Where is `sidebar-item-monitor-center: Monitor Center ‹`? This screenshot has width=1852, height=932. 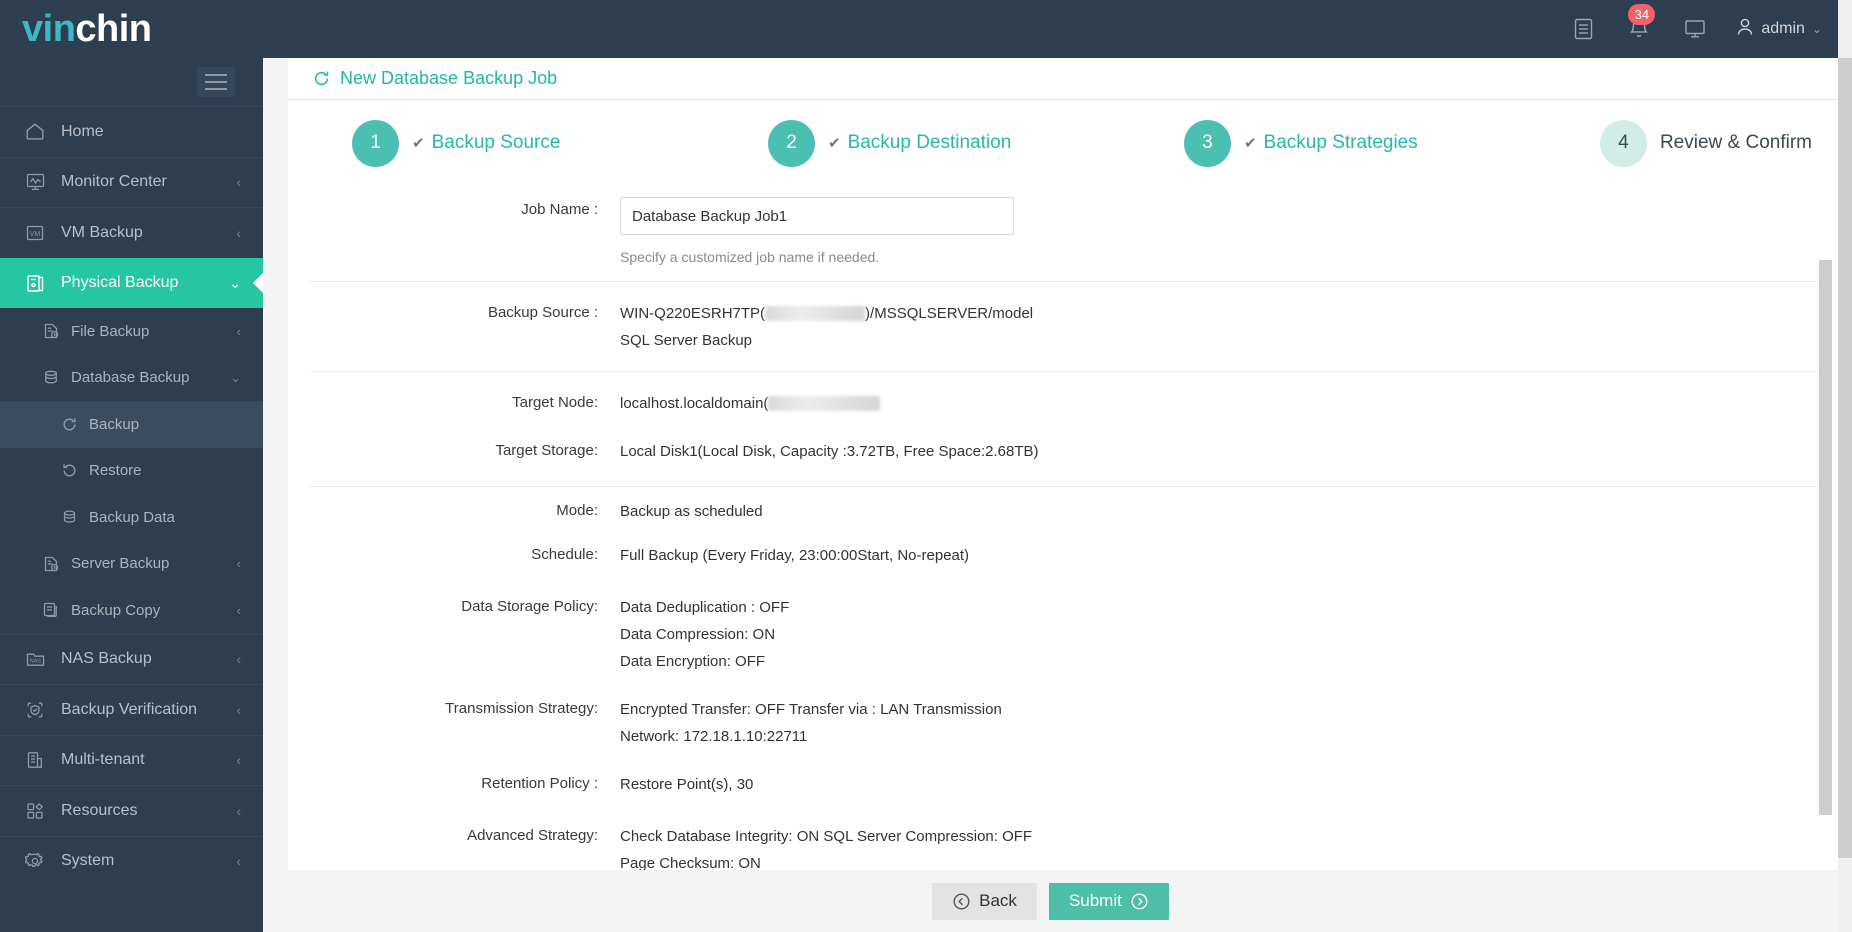
sidebar-item-monitor-center: Monitor Center ‹ is located at coordinates (131, 182).